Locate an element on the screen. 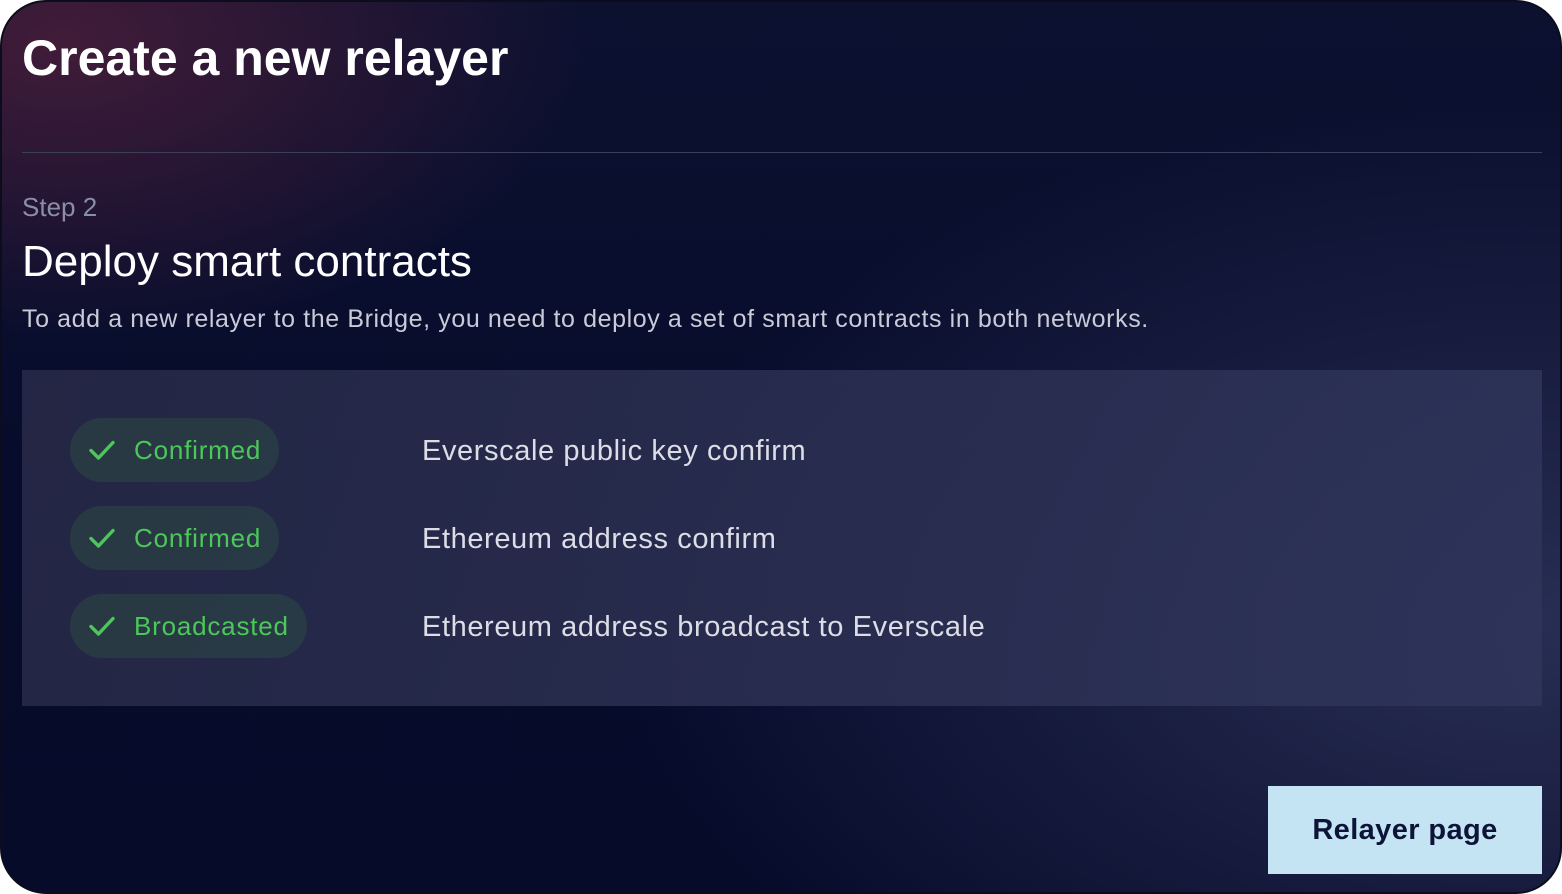  task-row: Confirmed Everscale public key confirm is located at coordinates (782, 450).